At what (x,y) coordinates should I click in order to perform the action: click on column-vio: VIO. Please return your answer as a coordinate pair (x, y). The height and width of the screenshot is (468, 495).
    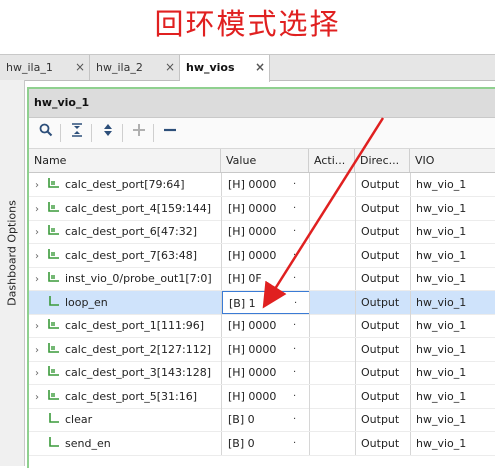
    Looking at the image, I should click on (452, 160).